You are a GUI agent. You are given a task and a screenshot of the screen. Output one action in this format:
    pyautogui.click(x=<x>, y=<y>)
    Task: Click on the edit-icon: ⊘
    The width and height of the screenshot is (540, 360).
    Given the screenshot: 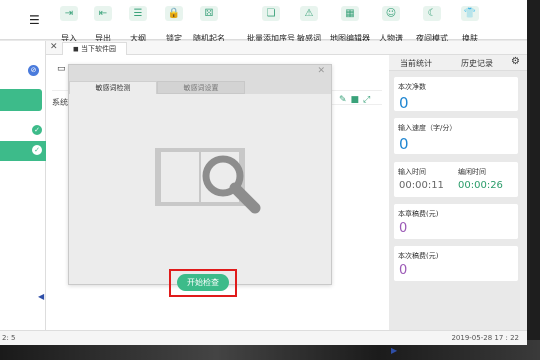 What is the action you would take?
    pyautogui.click(x=33, y=70)
    